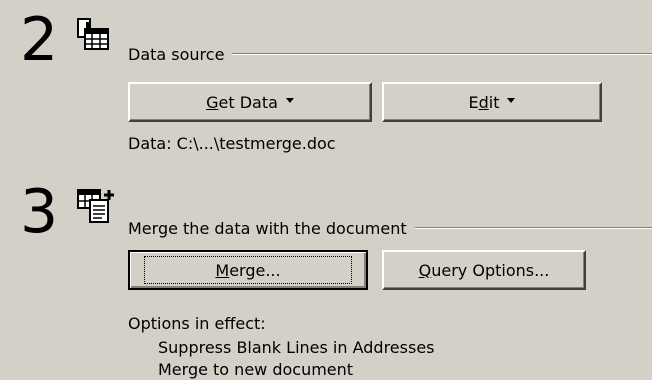 This screenshot has height=380, width=652. What do you see at coordinates (473, 102) in the screenshot?
I see `edit-label-pre: E` at bounding box center [473, 102].